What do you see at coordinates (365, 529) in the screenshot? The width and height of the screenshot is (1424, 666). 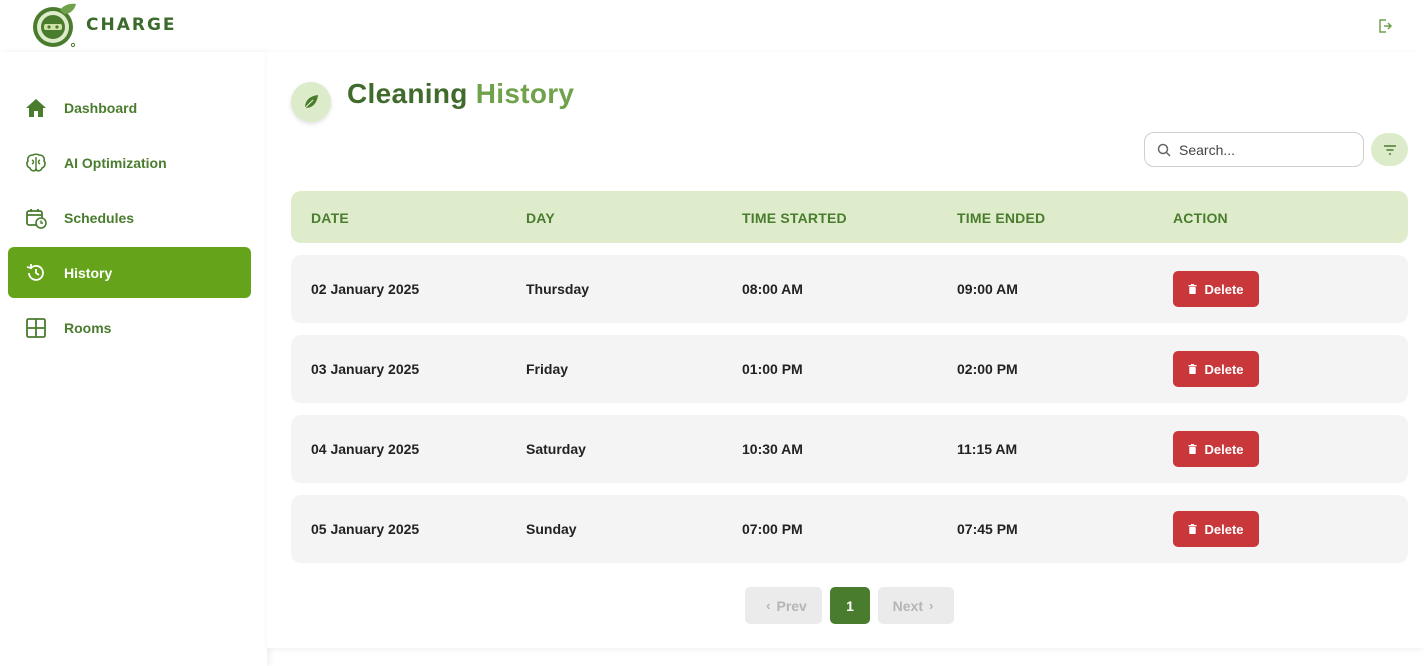 I see `cell-date: 05 January 2025` at bounding box center [365, 529].